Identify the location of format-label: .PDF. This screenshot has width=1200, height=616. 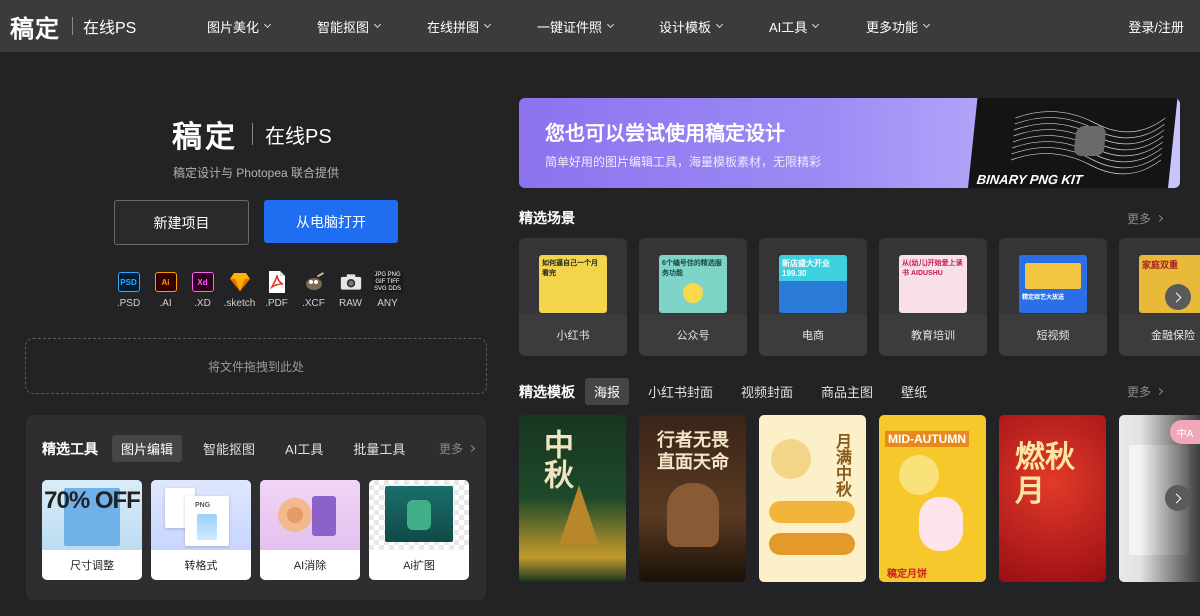
(276, 303).